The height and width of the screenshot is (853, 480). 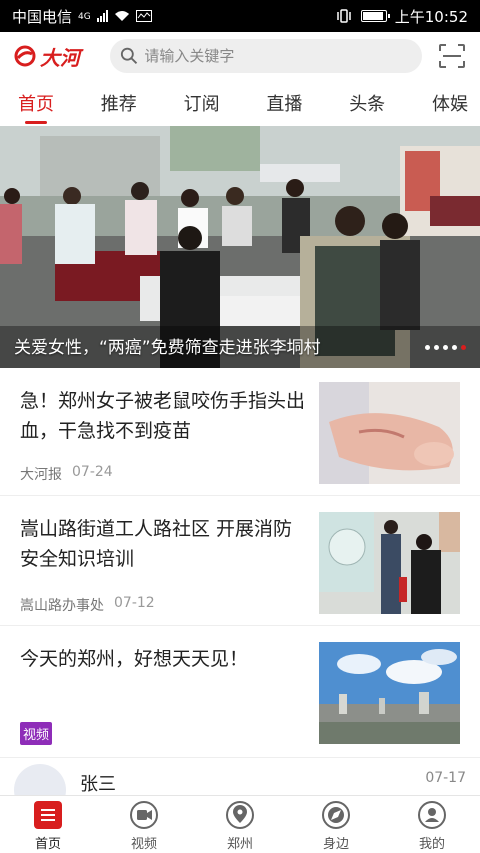 What do you see at coordinates (167, 348) in the screenshot?
I see `banner-caption: 关爱女性，“两癌”免费筛查走进张李垌村` at bounding box center [167, 348].